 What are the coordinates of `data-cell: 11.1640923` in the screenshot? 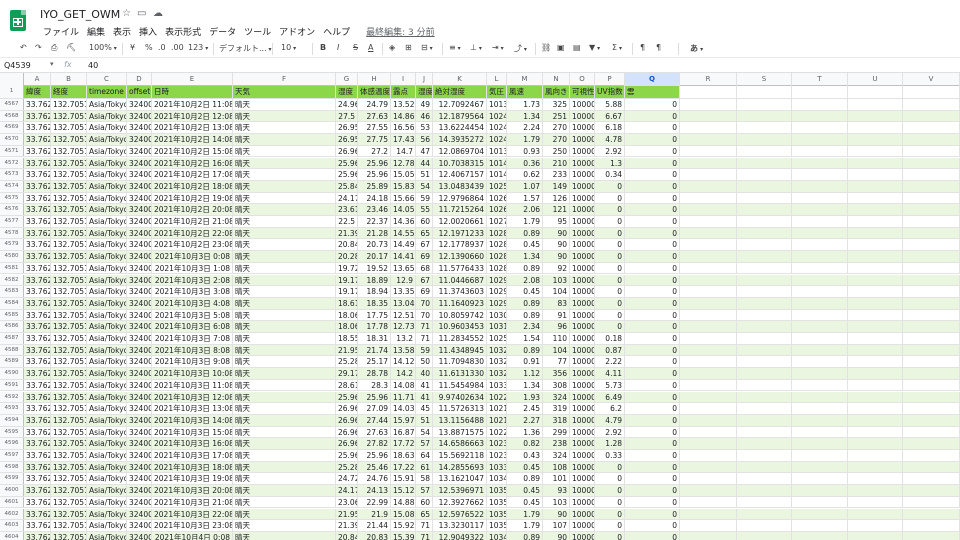 It's located at (460, 303).